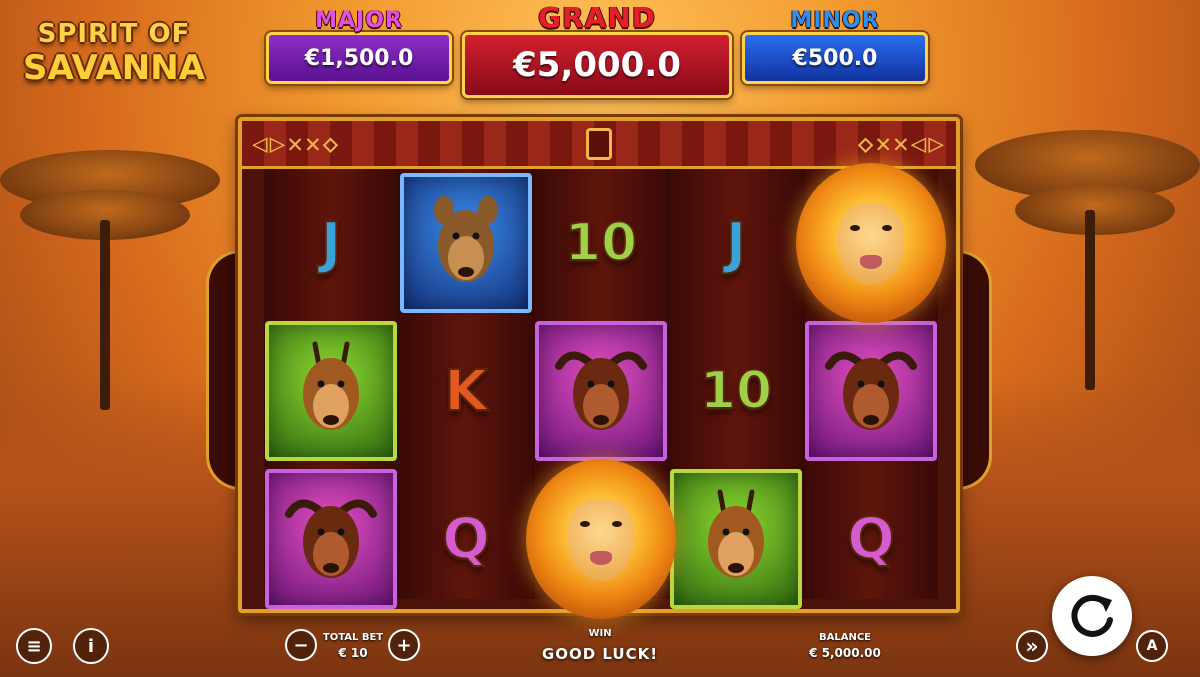 This screenshot has height=677, width=1200. I want to click on jackpot-minor-value: €500.0, so click(835, 58).